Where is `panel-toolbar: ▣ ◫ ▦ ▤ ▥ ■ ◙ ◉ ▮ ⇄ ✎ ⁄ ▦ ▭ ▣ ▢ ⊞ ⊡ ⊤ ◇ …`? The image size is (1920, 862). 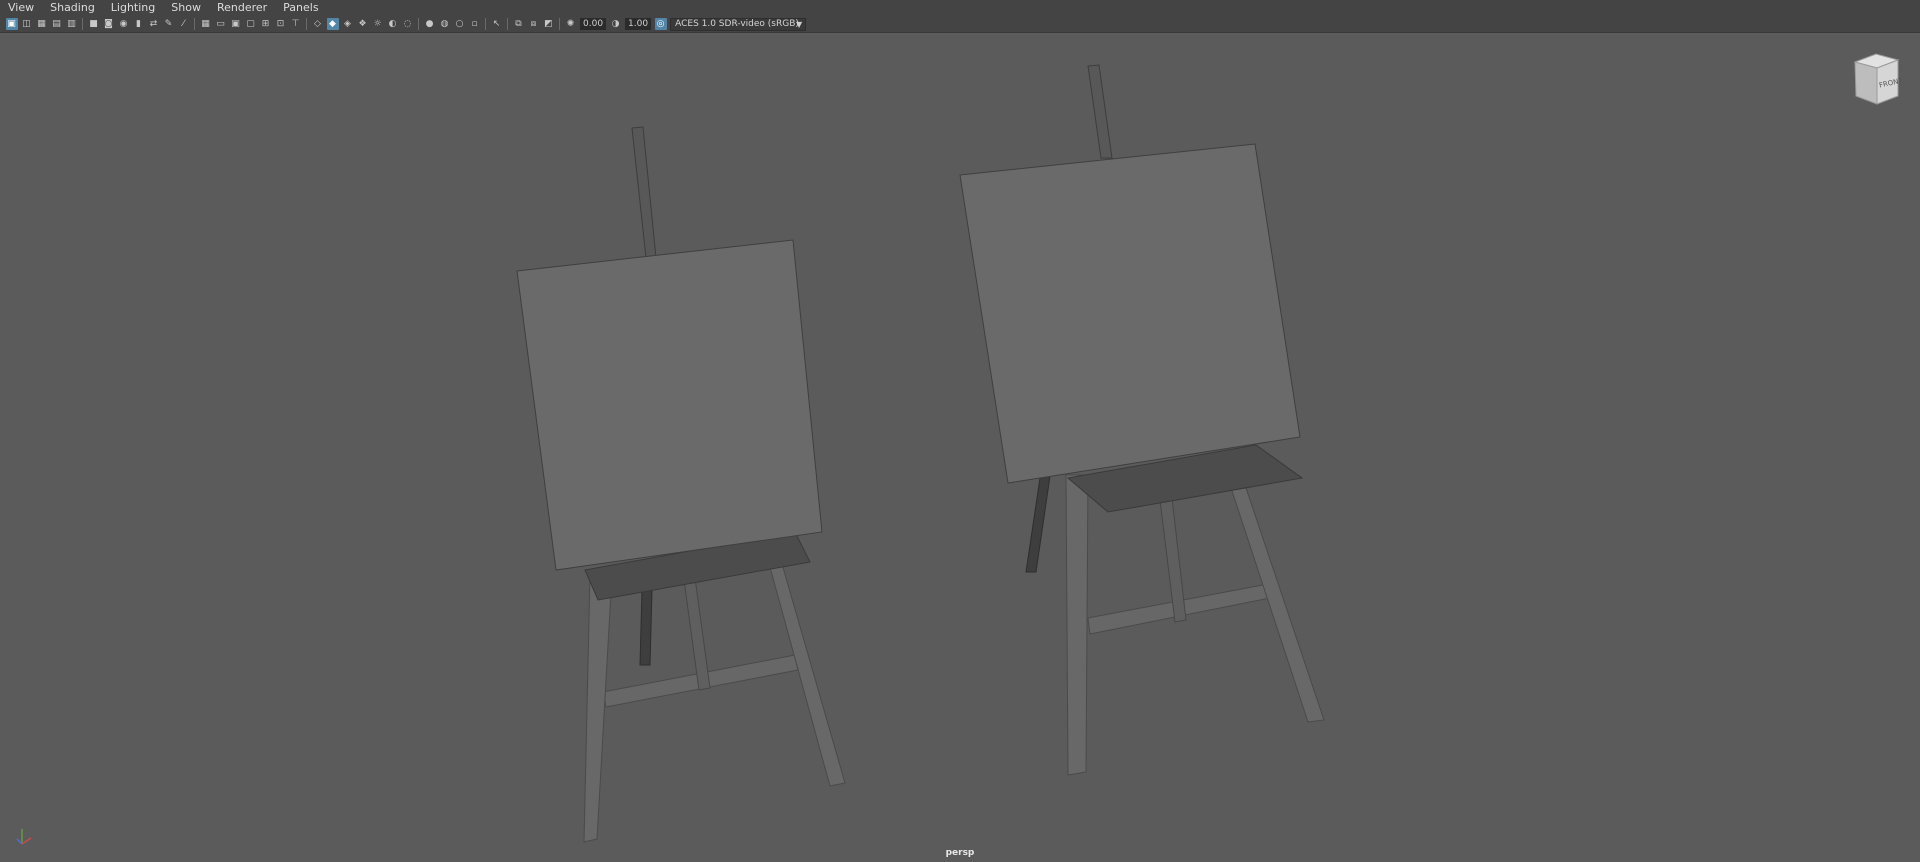
panel-toolbar: ▣ ◫ ▦ ▤ ▥ ■ ◙ ◉ ▮ ⇄ ✎ ⁄ ▦ ▭ ▣ ▢ ⊞ ⊡ ⊤ ◇ … is located at coordinates (960, 24).